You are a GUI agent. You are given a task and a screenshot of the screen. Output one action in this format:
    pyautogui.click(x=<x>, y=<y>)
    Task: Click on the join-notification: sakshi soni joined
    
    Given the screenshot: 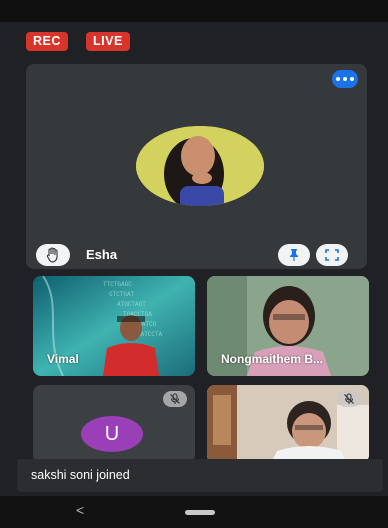 What is the action you would take?
    pyautogui.click(x=200, y=475)
    